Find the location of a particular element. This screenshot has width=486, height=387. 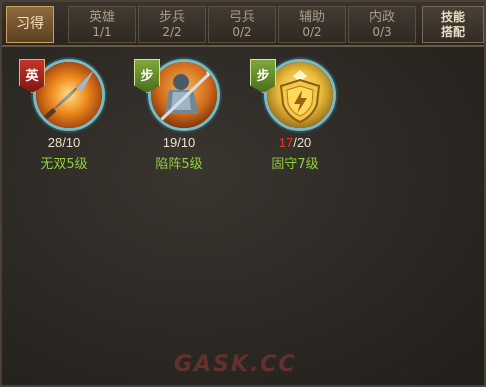

tab-label: 英雄 is located at coordinates (101, 17).